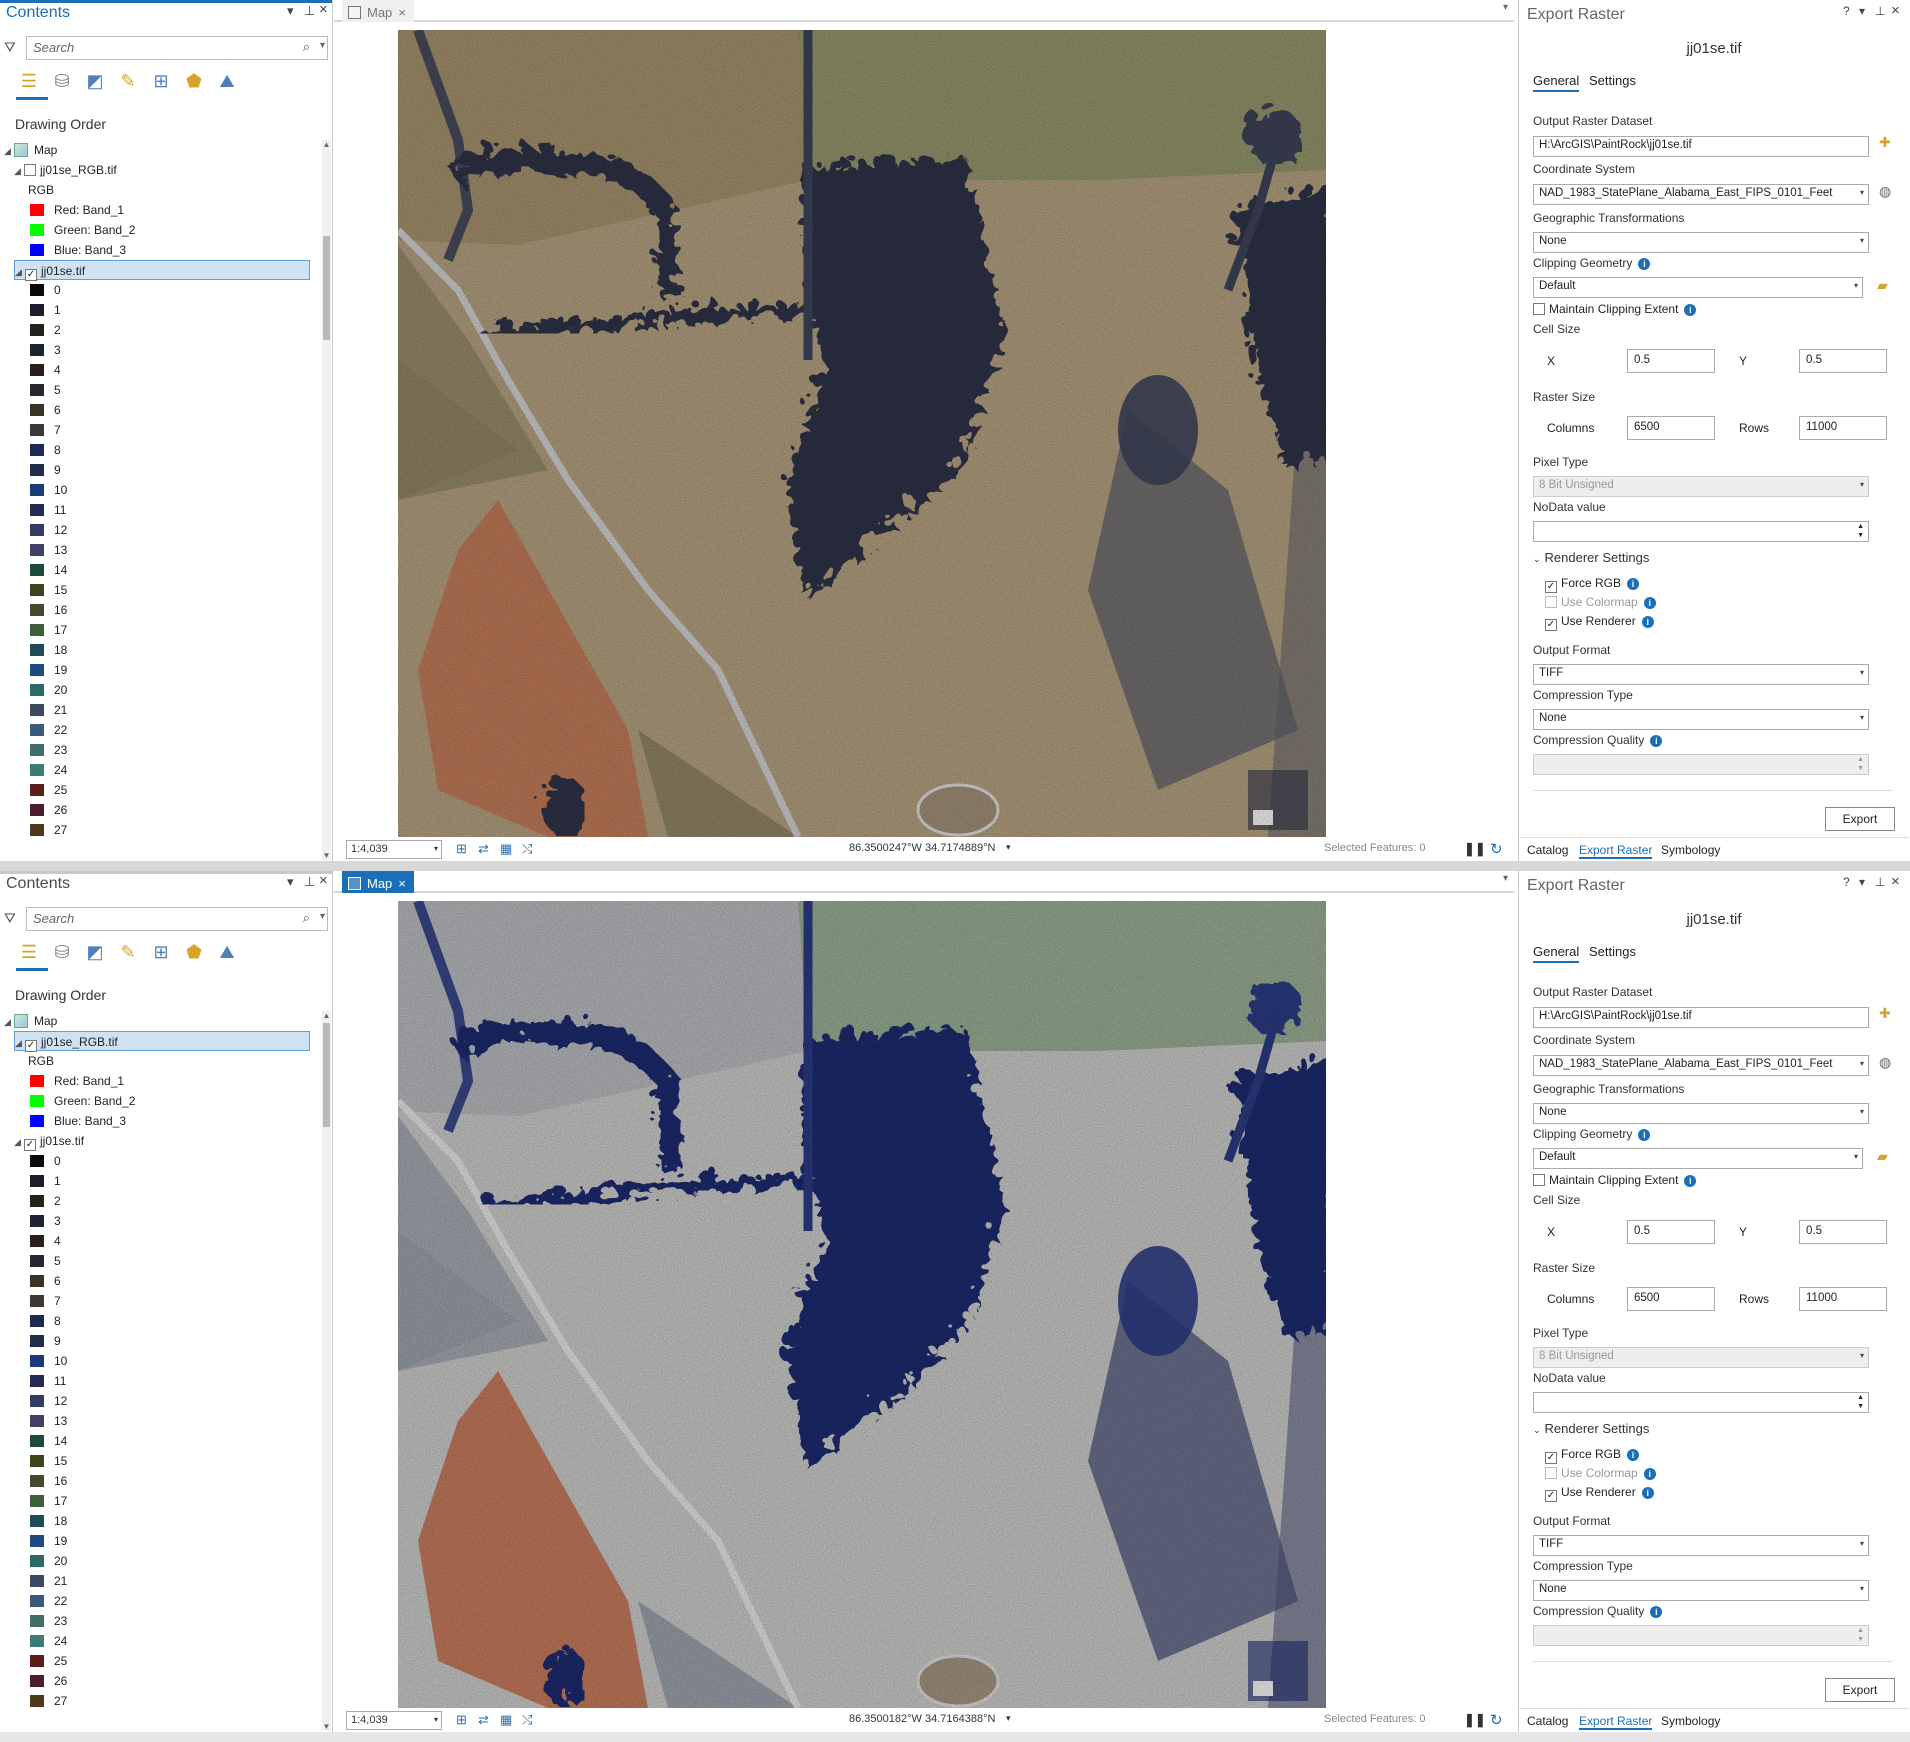 The image size is (1910, 1742). I want to click on globe-icon: ◍, so click(1885, 191).